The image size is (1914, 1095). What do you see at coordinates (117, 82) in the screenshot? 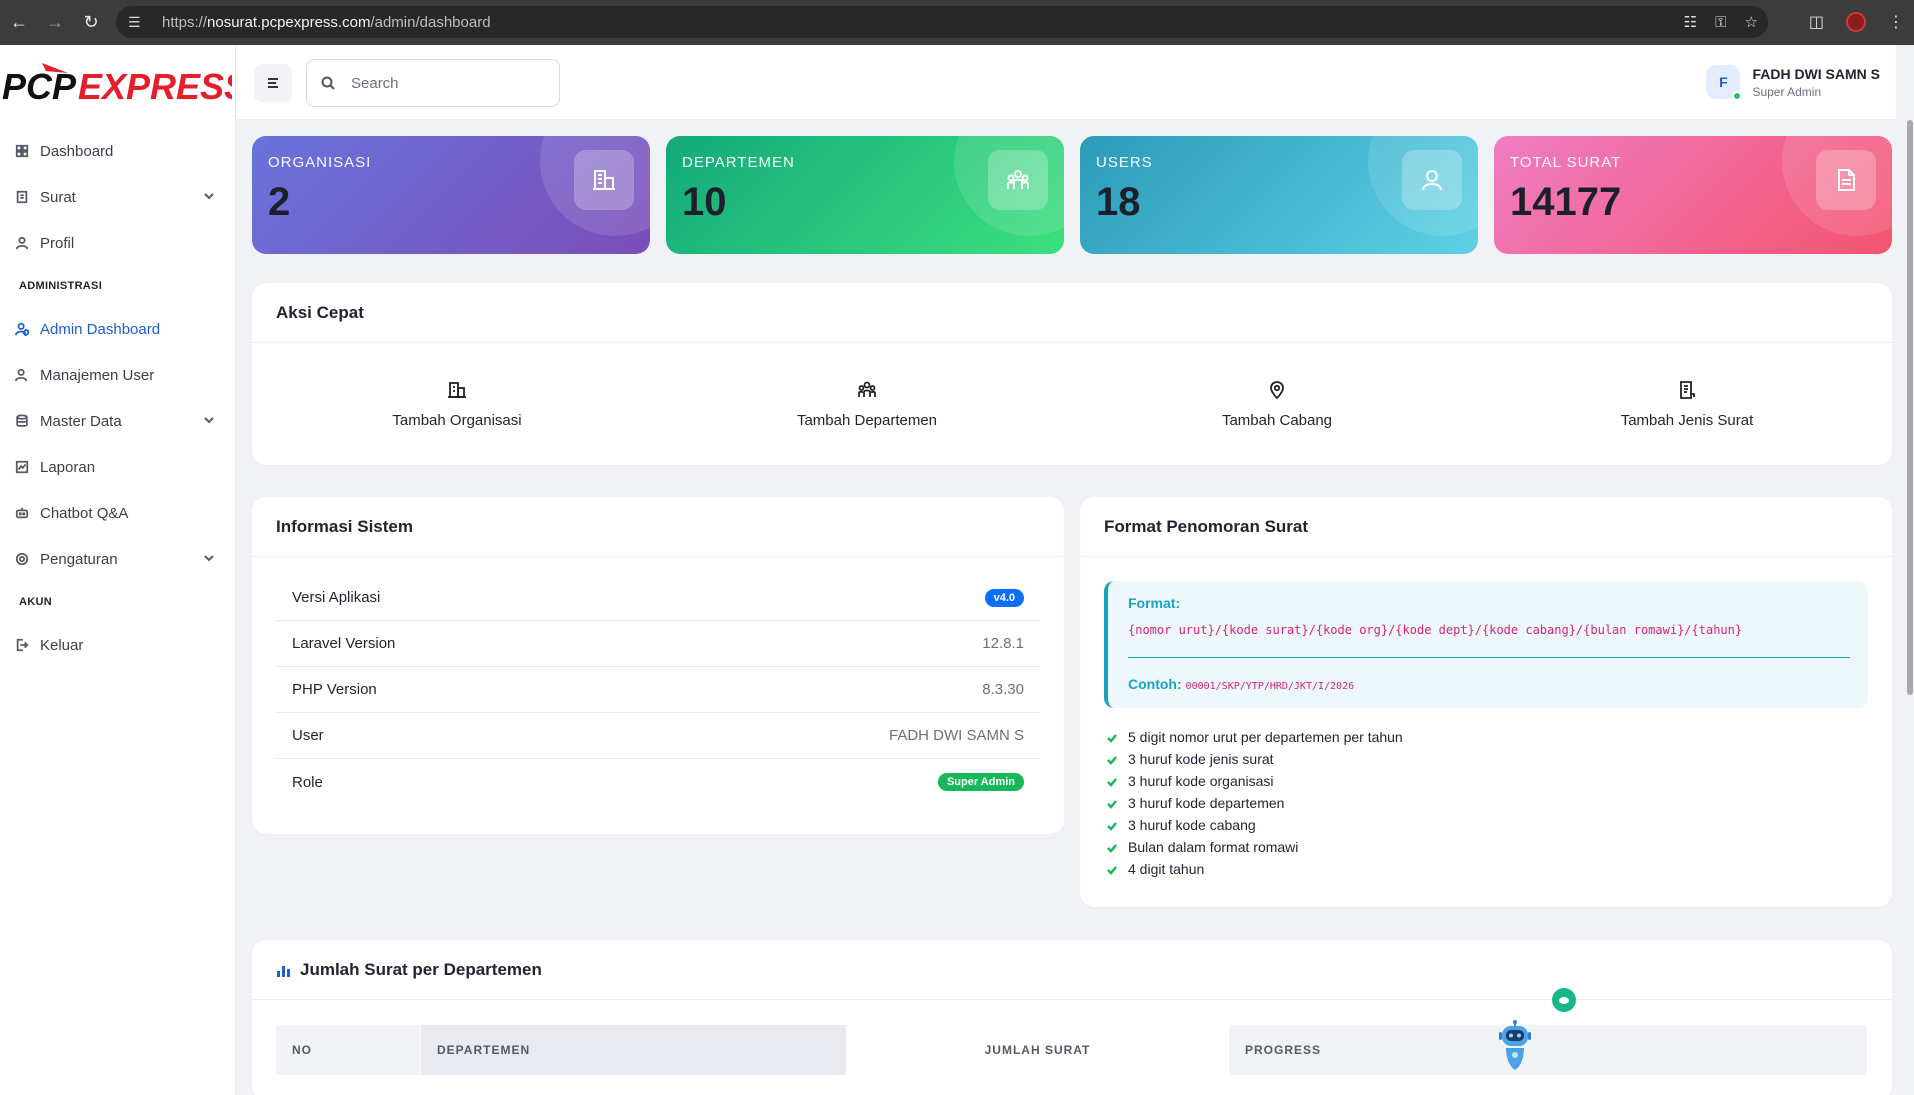
I see `pcpexpress-logo: PCP EXPRESS` at bounding box center [117, 82].